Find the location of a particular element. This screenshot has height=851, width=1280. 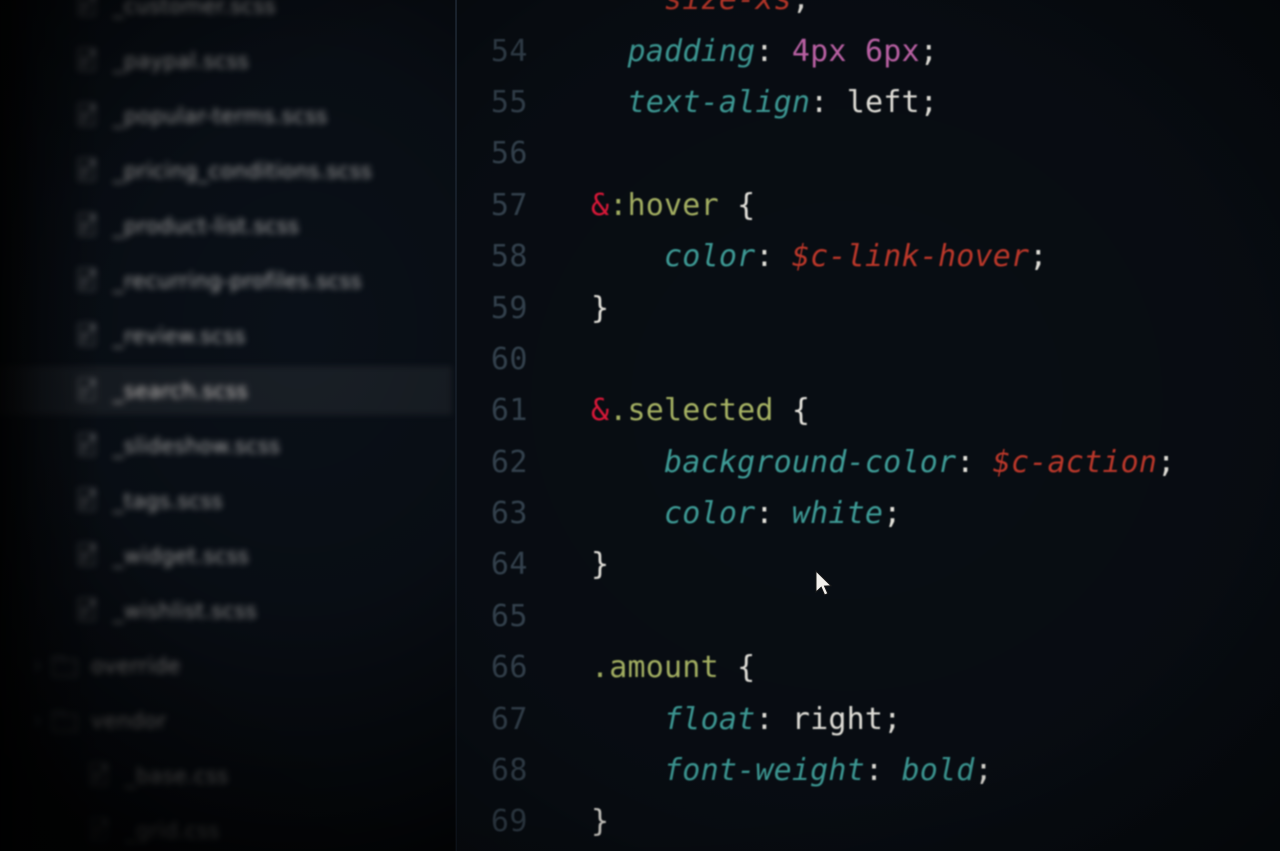

code-line: 65 is located at coordinates (868, 616).